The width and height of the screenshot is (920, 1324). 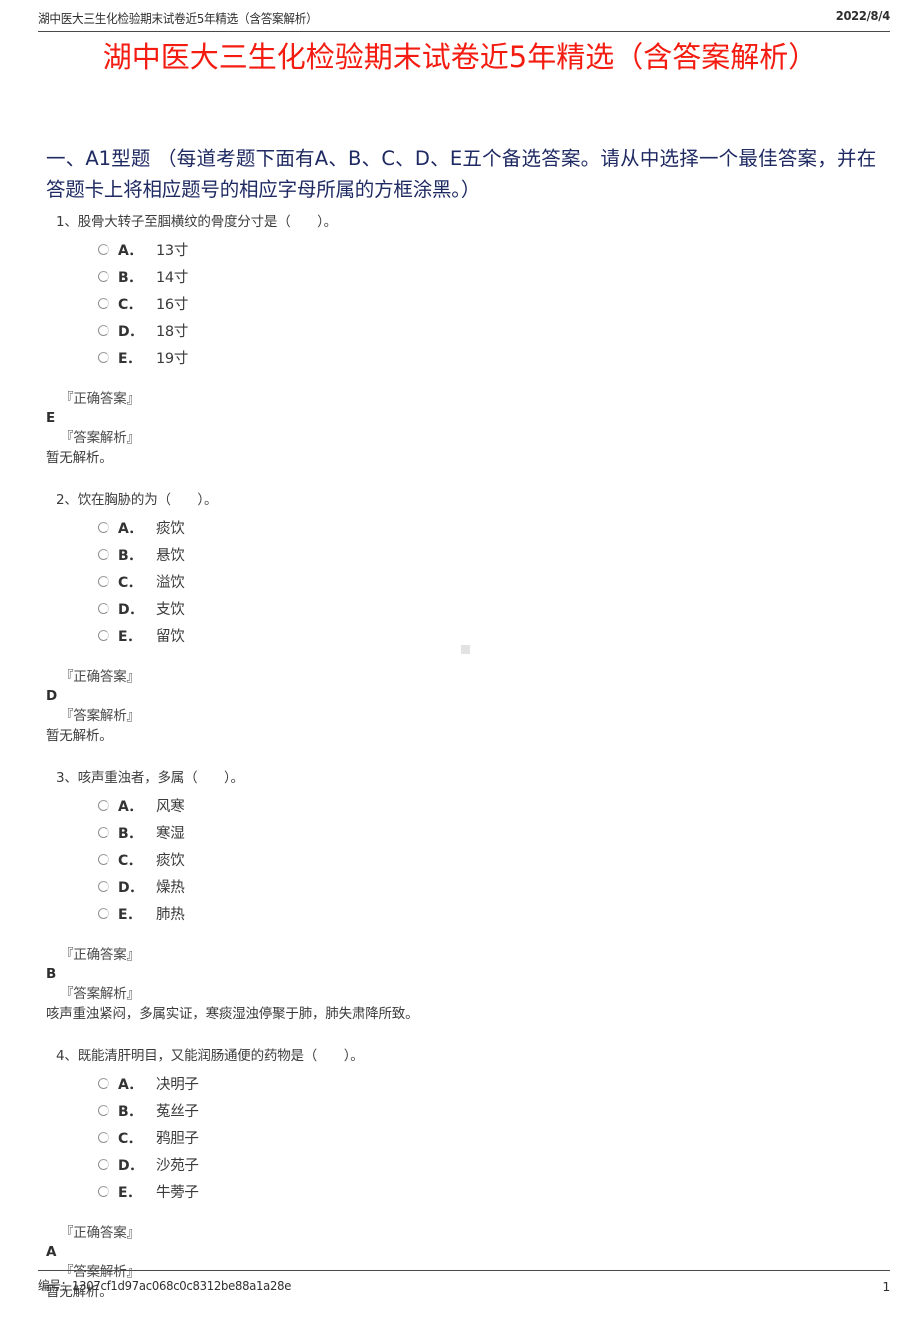 I want to click on option-row: E． 留饮, so click(x=492, y=635).